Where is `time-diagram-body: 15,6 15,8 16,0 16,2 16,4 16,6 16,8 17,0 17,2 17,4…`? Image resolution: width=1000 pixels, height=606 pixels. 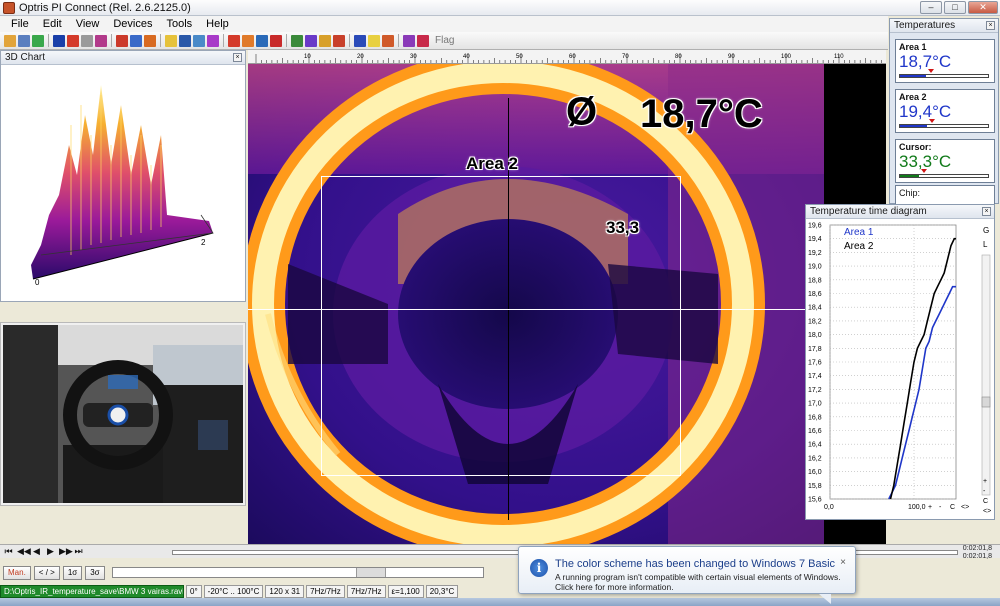
time-diagram-body: 15,6 15,8 16,0 16,2 16,4 16,6 16,8 17,0 17,2 17,4… is located at coordinates (900, 369).